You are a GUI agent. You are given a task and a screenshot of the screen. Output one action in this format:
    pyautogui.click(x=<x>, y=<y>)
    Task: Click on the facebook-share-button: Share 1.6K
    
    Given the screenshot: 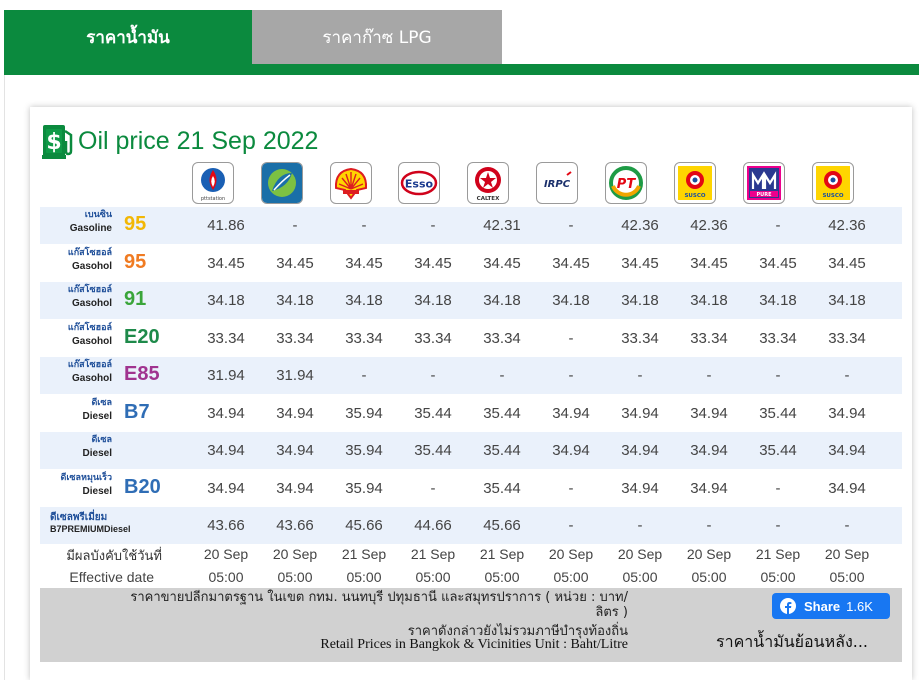 What is the action you would take?
    pyautogui.click(x=831, y=606)
    